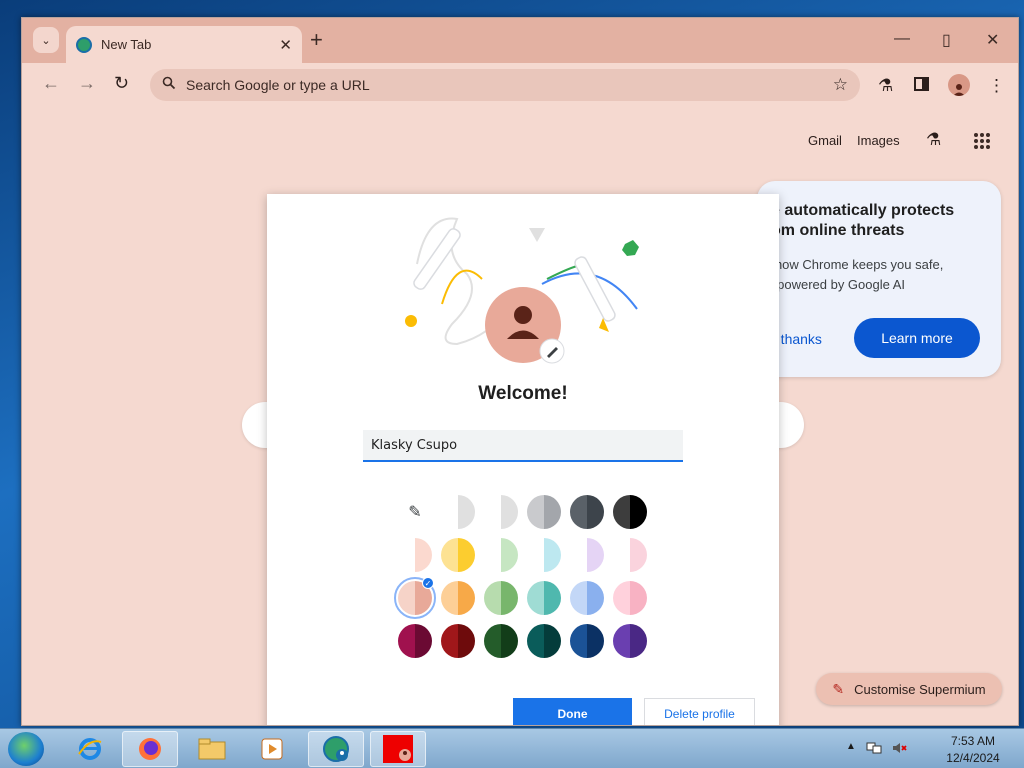 The width and height of the screenshot is (1024, 768). What do you see at coordinates (900, 749) in the screenshot?
I see `volume-muted-icon` at bounding box center [900, 749].